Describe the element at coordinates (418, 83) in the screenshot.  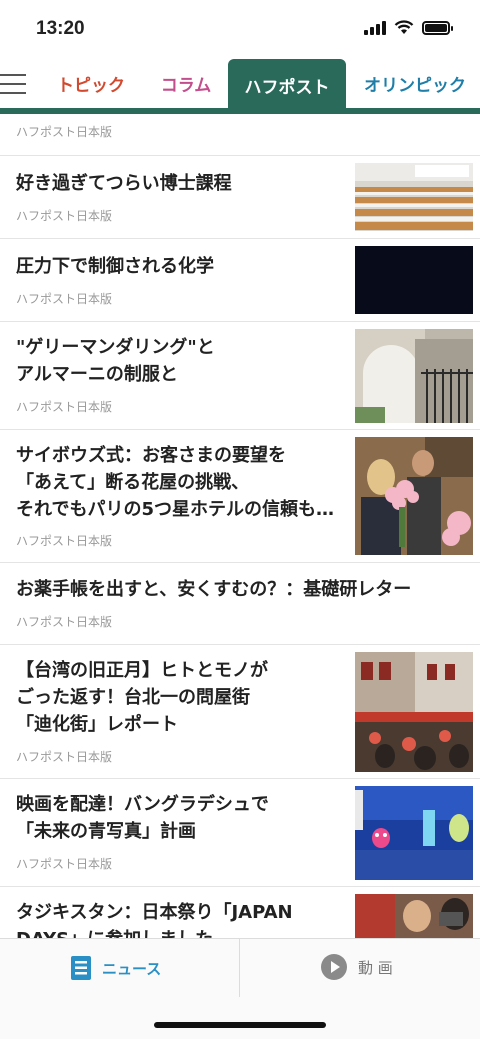
I see `tab-olympic: オリンピック` at that location.